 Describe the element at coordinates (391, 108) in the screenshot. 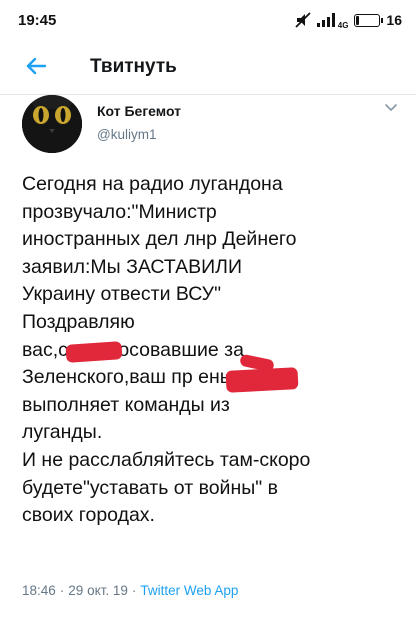

I see `chevron-down-icon` at that location.